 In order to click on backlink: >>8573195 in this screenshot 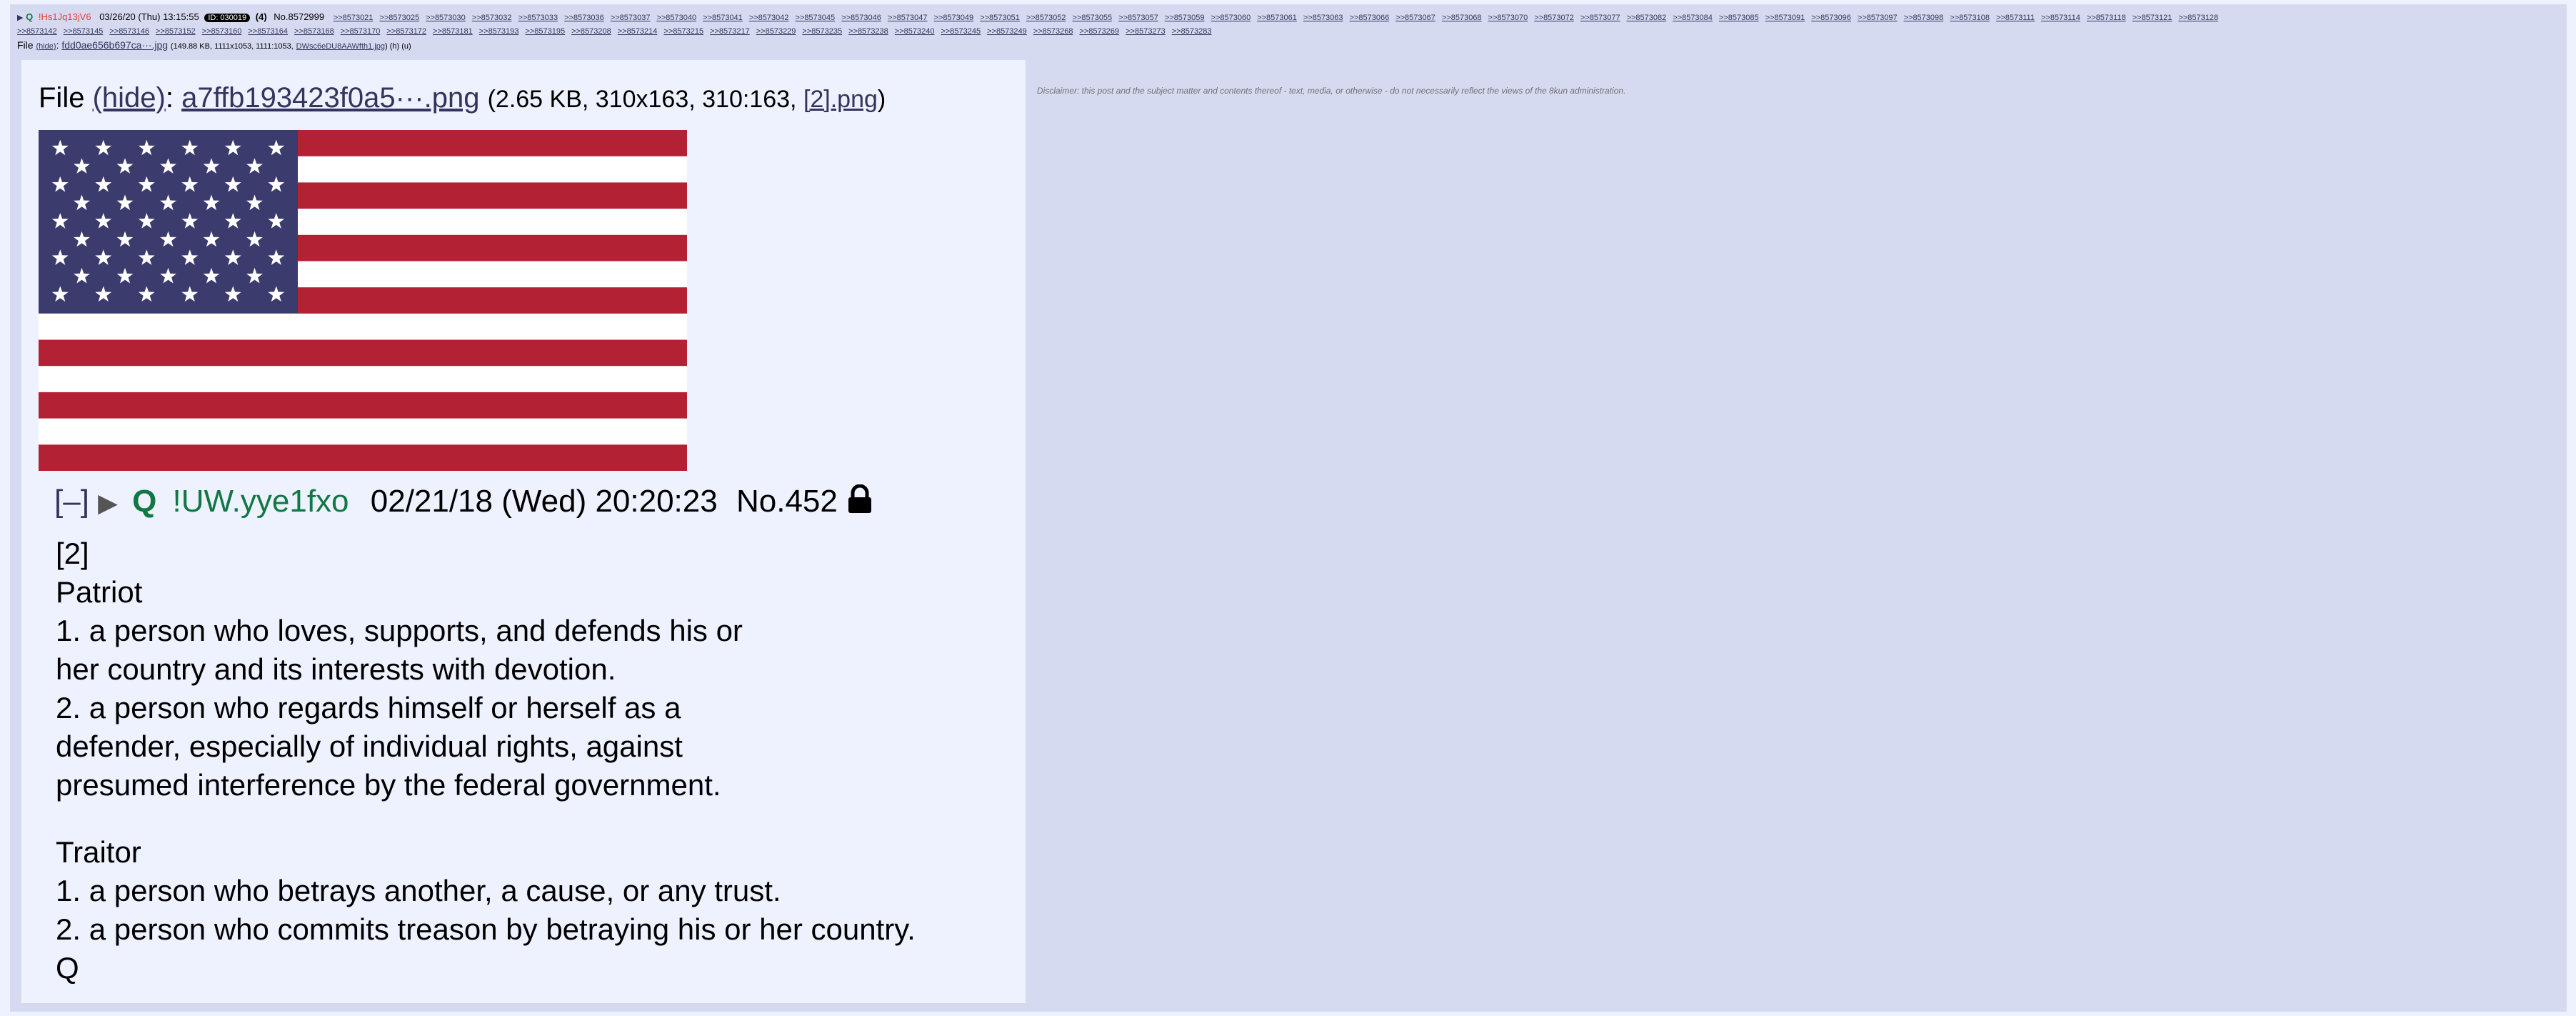, I will do `click(545, 31)`.